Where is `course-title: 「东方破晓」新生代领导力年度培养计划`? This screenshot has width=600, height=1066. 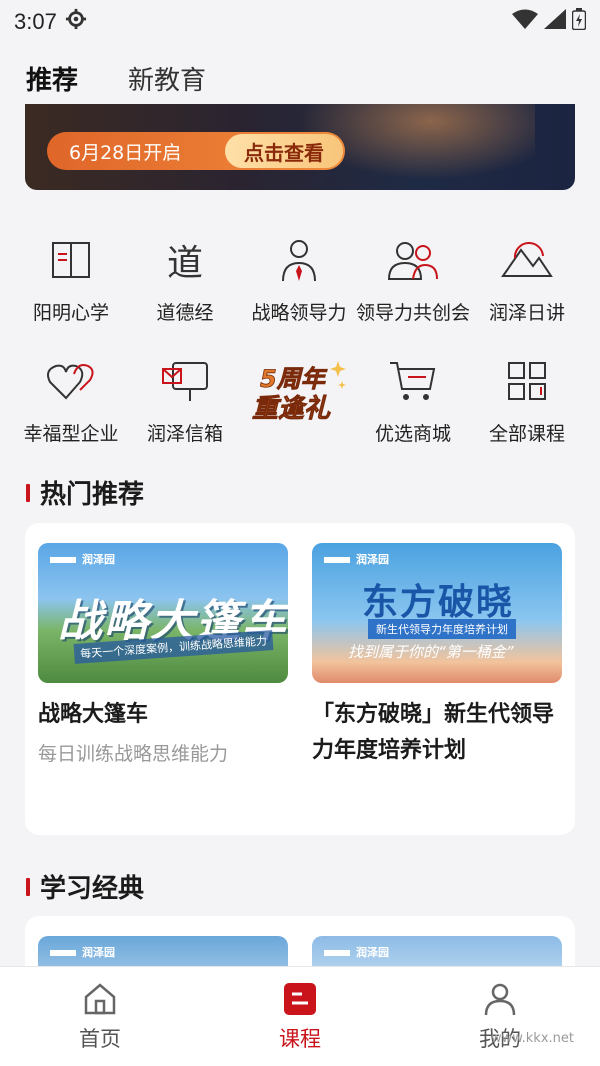 course-title: 「东方破晓」新生代领导力年度培养计划 is located at coordinates (433, 732).